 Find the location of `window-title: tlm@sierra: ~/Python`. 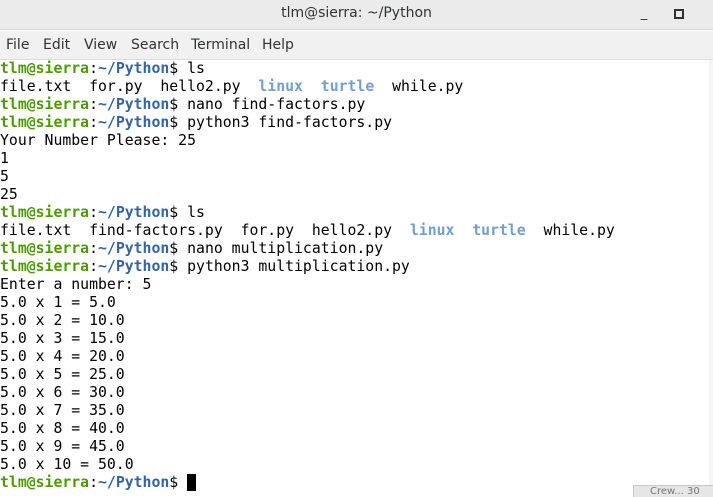

window-title: tlm@sierra: ~/Python is located at coordinates (356, 13).